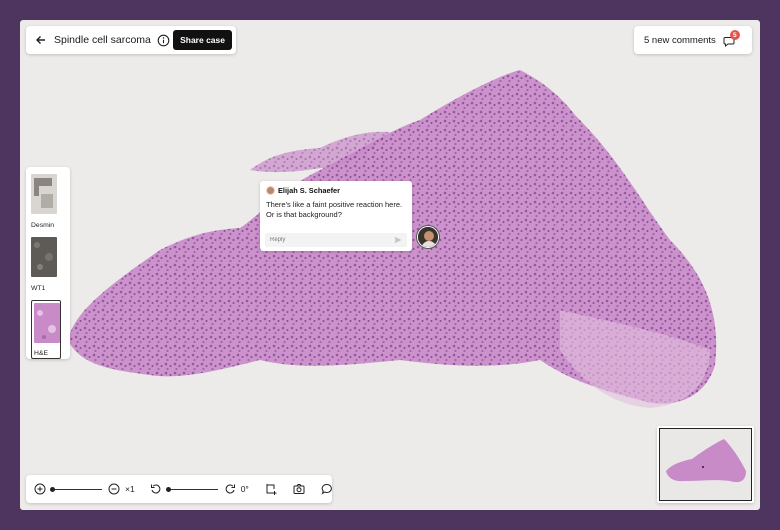 The image size is (780, 530). Describe the element at coordinates (41, 40) in the screenshot. I see `arrow-left-icon` at that location.